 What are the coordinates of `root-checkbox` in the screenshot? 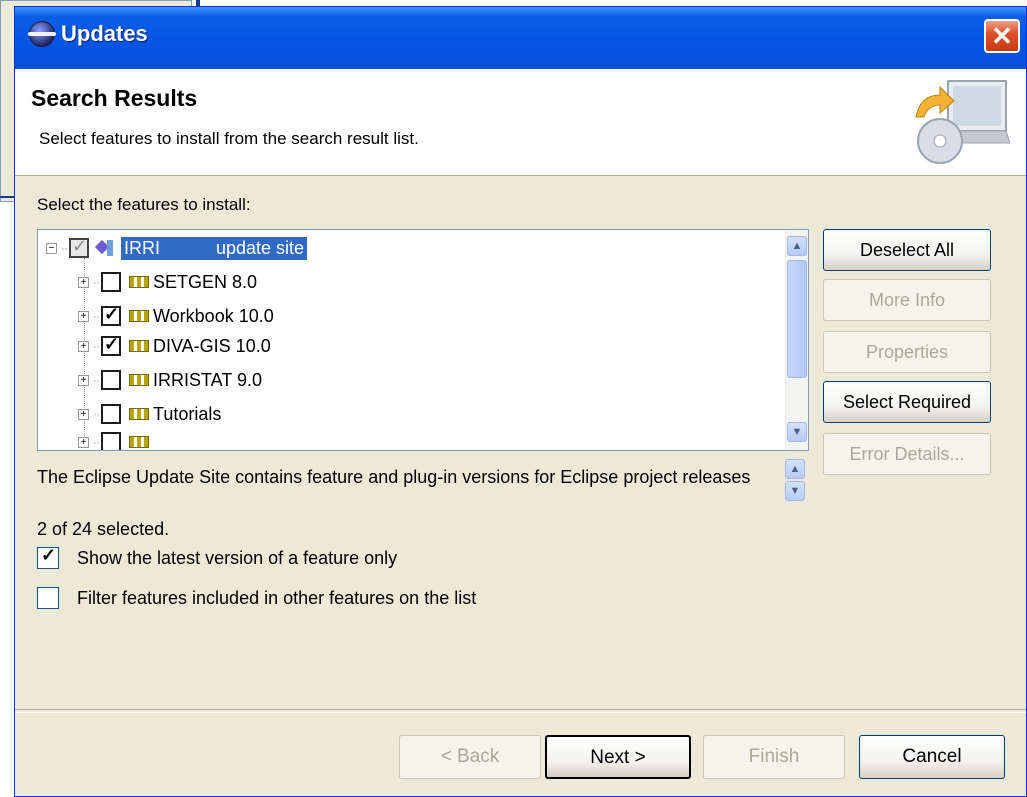 It's located at (79, 247).